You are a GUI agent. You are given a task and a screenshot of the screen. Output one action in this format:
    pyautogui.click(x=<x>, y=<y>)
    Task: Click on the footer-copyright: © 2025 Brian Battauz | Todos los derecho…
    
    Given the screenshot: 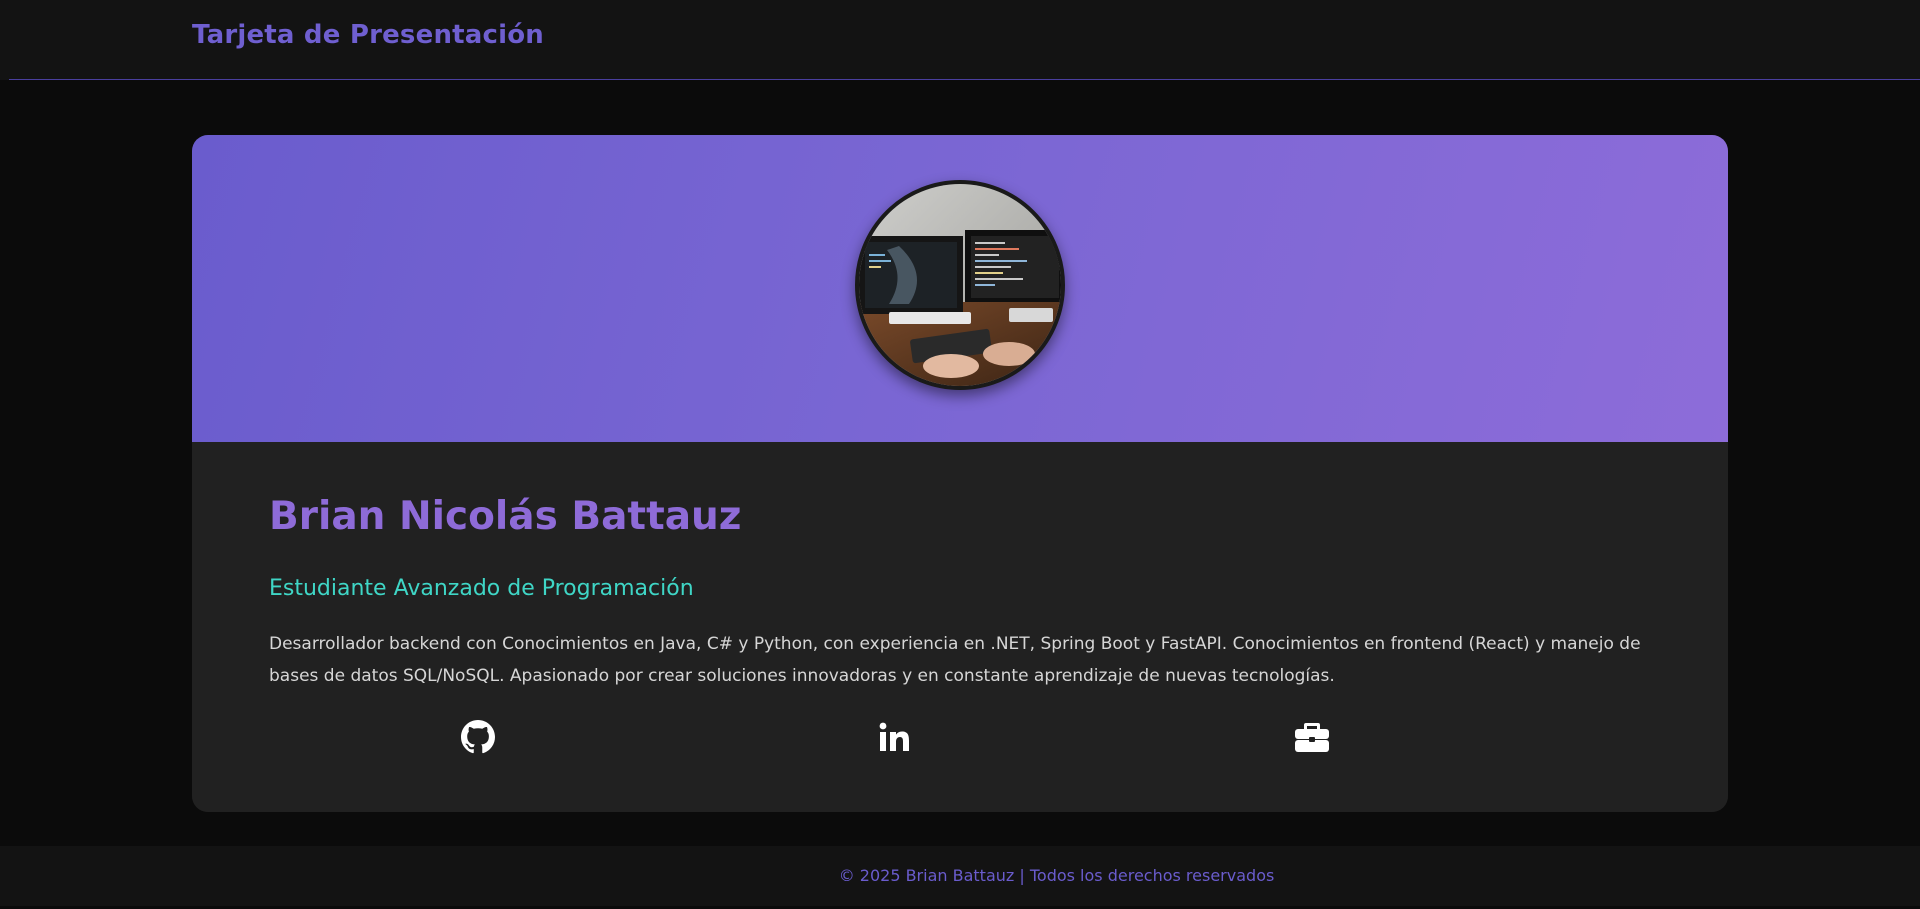 What is the action you would take?
    pyautogui.click(x=1056, y=875)
    